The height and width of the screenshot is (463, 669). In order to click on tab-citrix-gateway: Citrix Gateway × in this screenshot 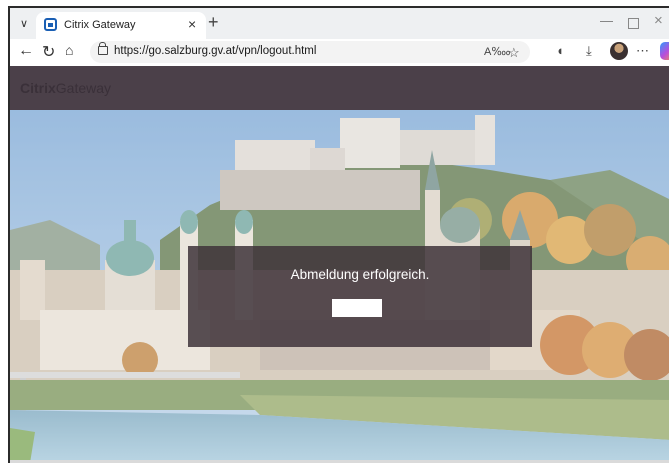, I will do `click(121, 25)`.